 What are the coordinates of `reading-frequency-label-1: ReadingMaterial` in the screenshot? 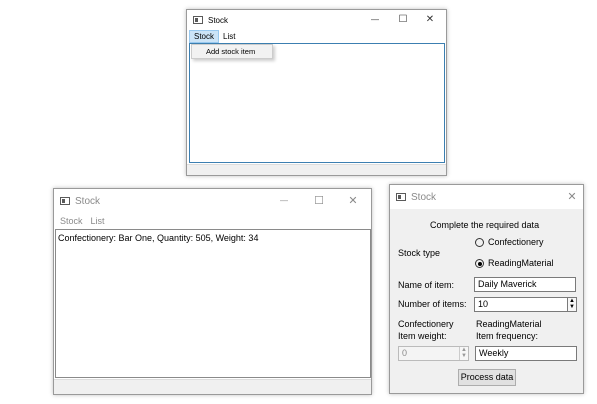 It's located at (509, 324).